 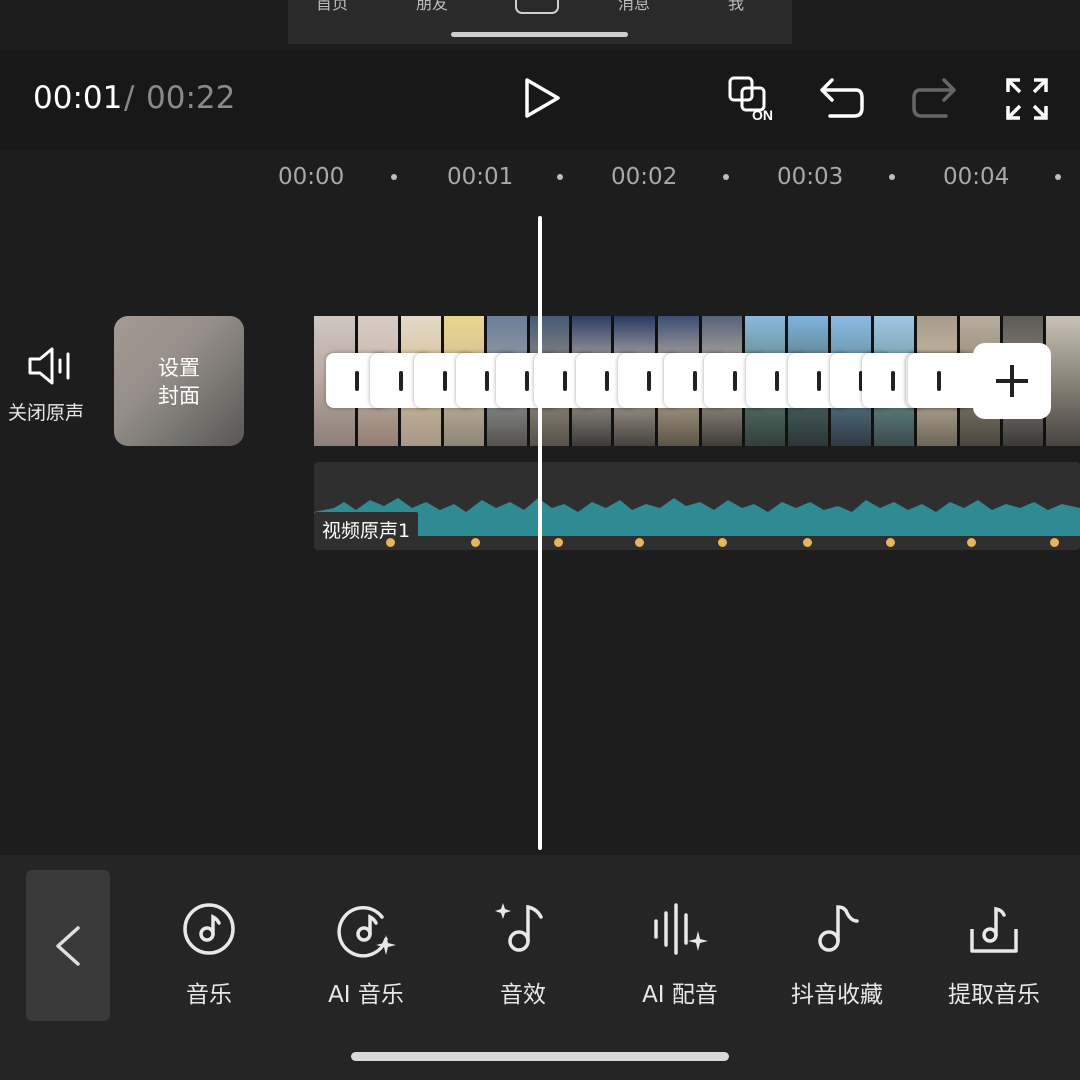 I want to click on nav-indicator, so click(x=539, y=34).